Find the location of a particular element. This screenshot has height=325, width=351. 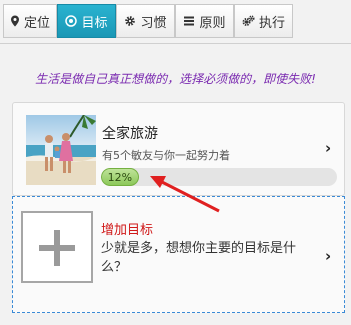

goal-progress-label: 12% is located at coordinates (120, 177).